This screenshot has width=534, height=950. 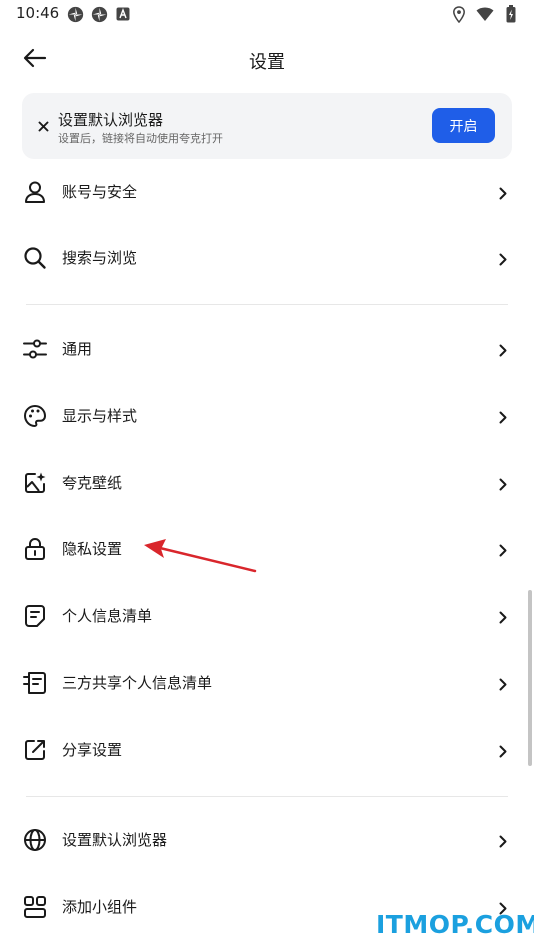 I want to click on menu-label: 账号与安全, so click(x=100, y=192).